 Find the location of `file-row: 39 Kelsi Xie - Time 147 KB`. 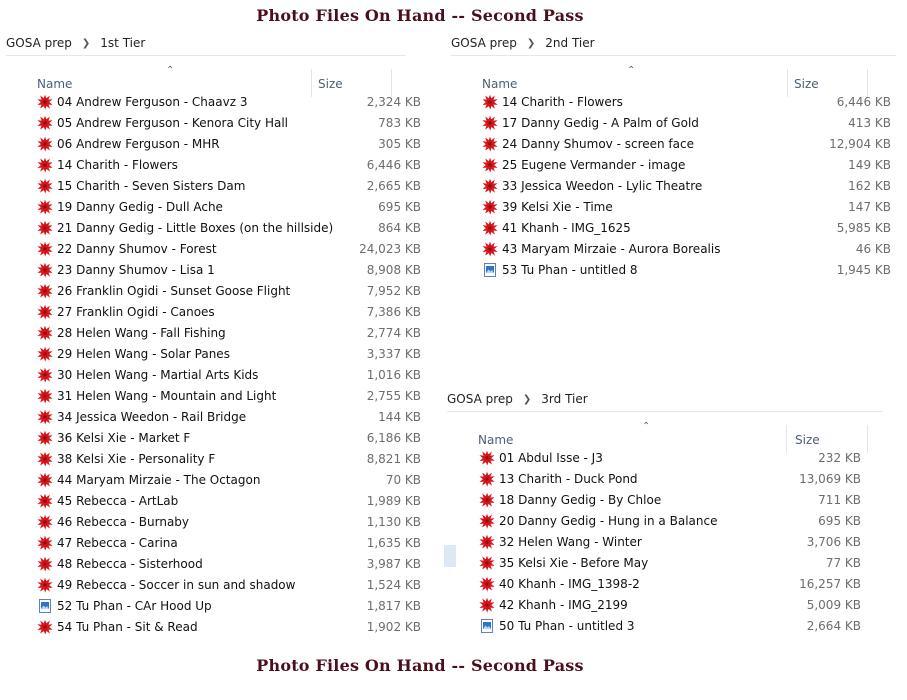

file-row: 39 Kelsi Xie - Time 147 KB is located at coordinates (687, 207).